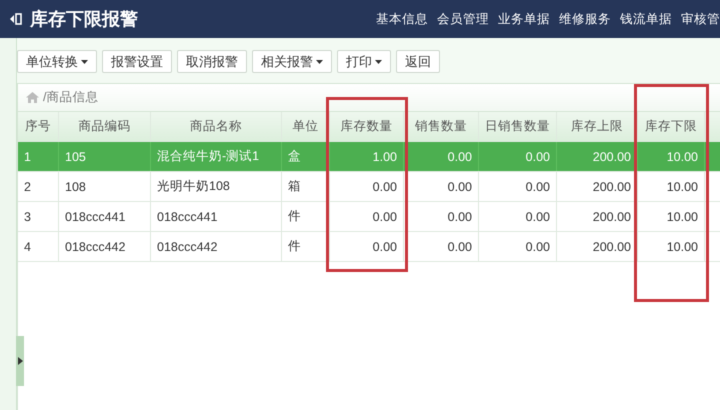  Describe the element at coordinates (105, 186) in the screenshot. I see `table-cell: 108` at that location.